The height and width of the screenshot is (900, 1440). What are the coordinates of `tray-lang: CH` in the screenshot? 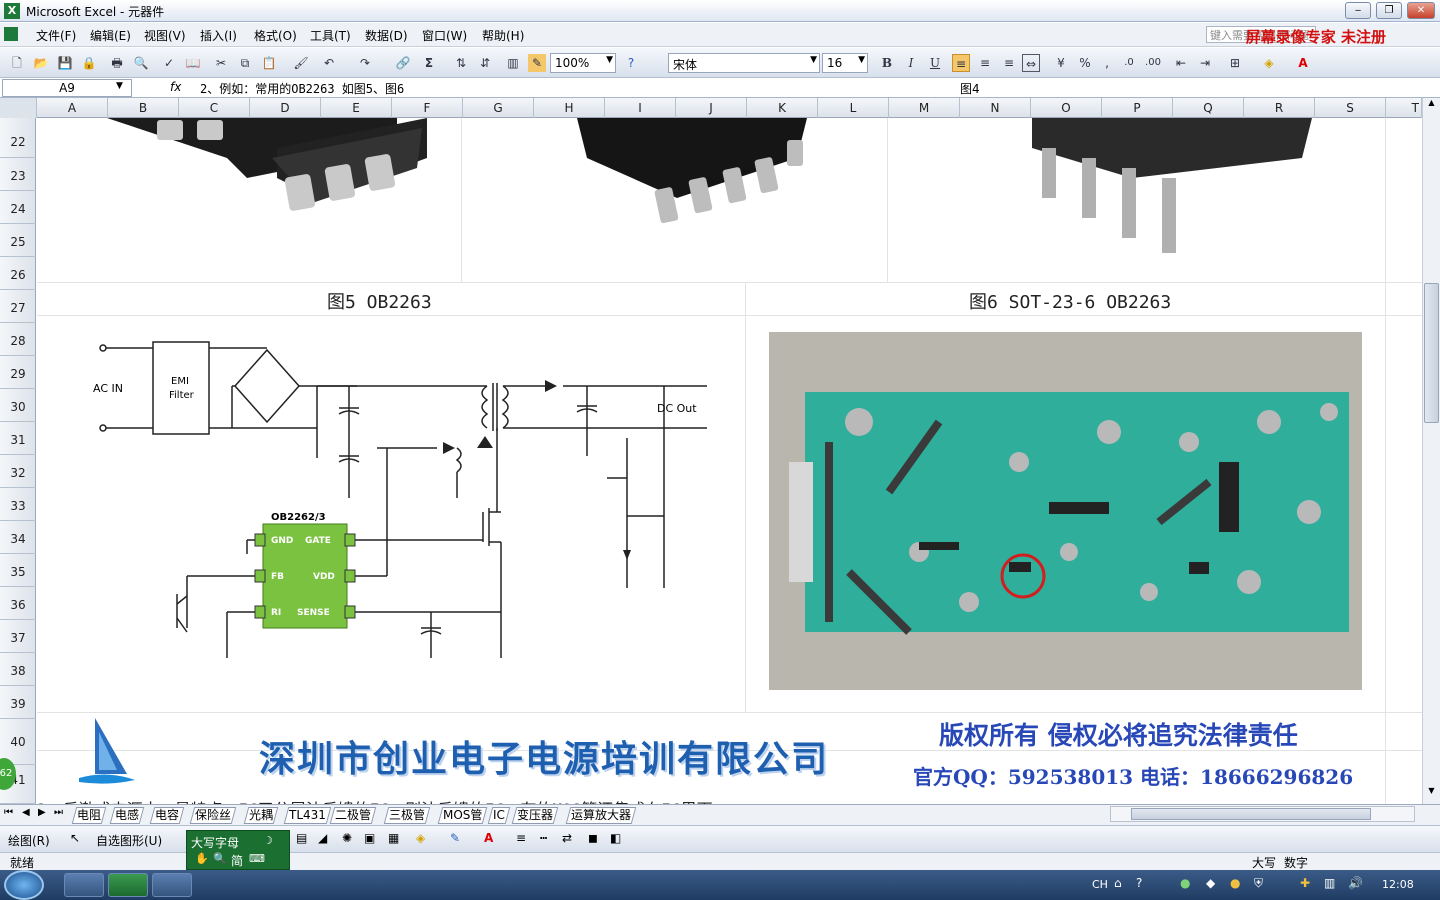 It's located at (1100, 884).